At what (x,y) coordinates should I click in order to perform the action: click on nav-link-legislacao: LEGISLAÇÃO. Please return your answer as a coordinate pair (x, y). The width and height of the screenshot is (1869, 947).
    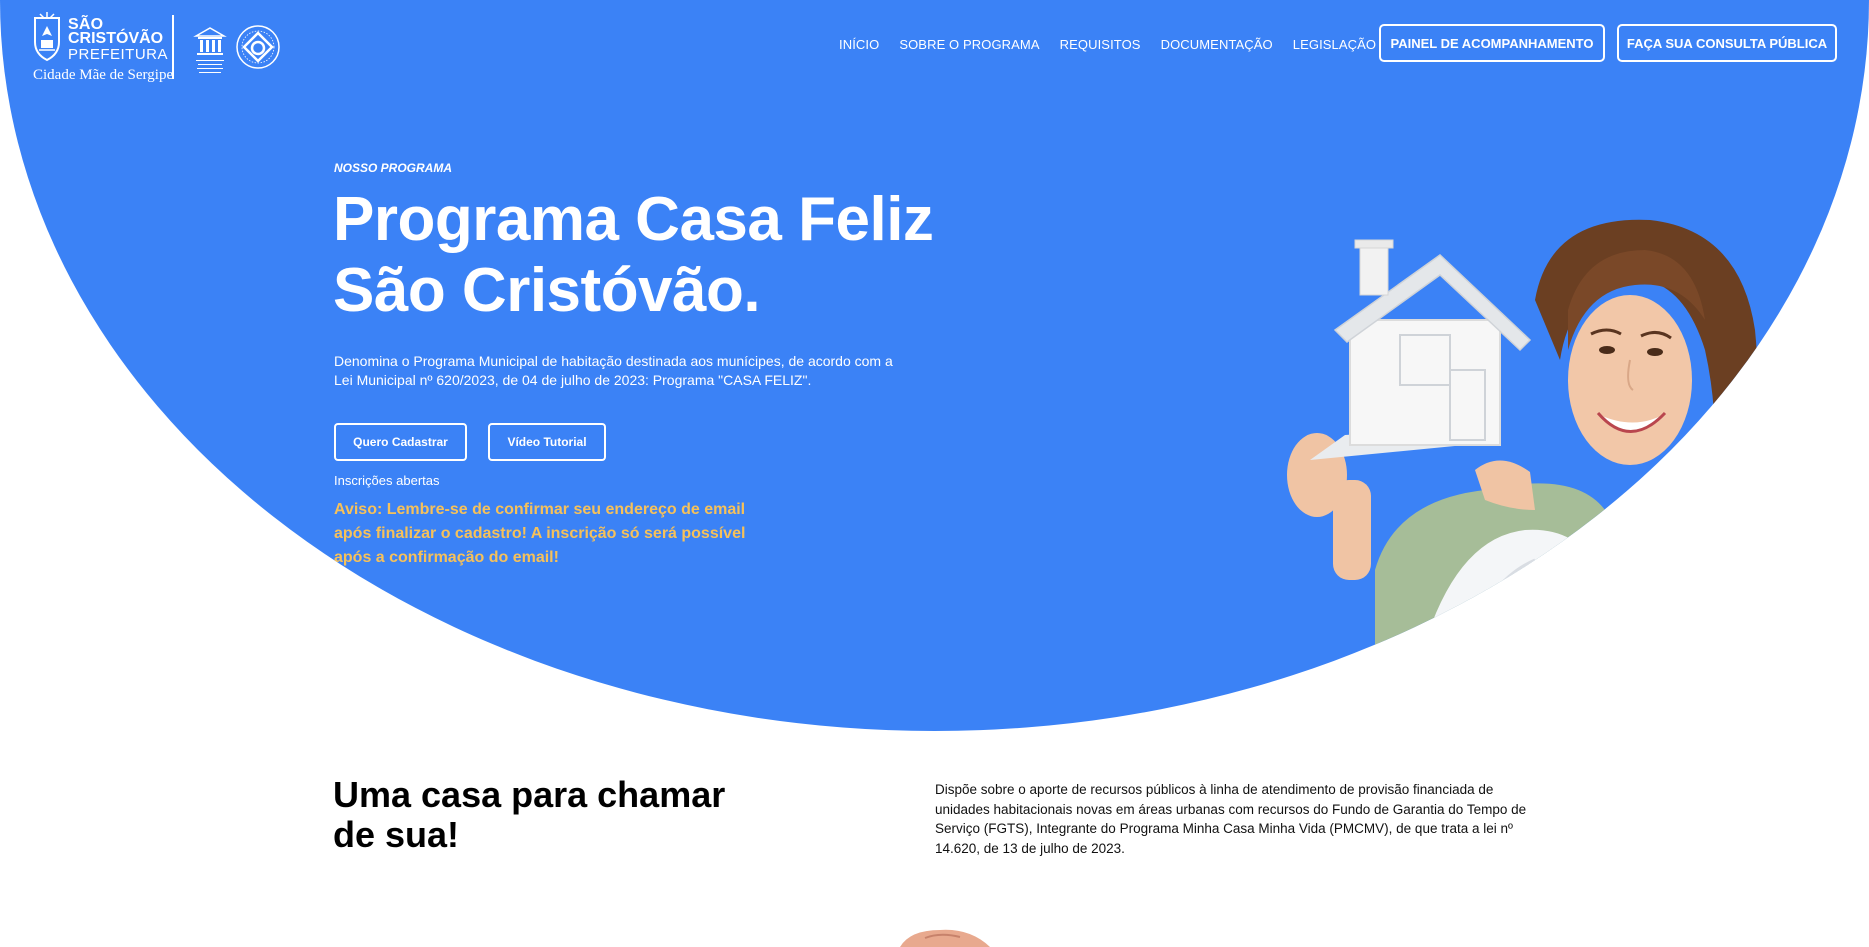
    Looking at the image, I should click on (1334, 44).